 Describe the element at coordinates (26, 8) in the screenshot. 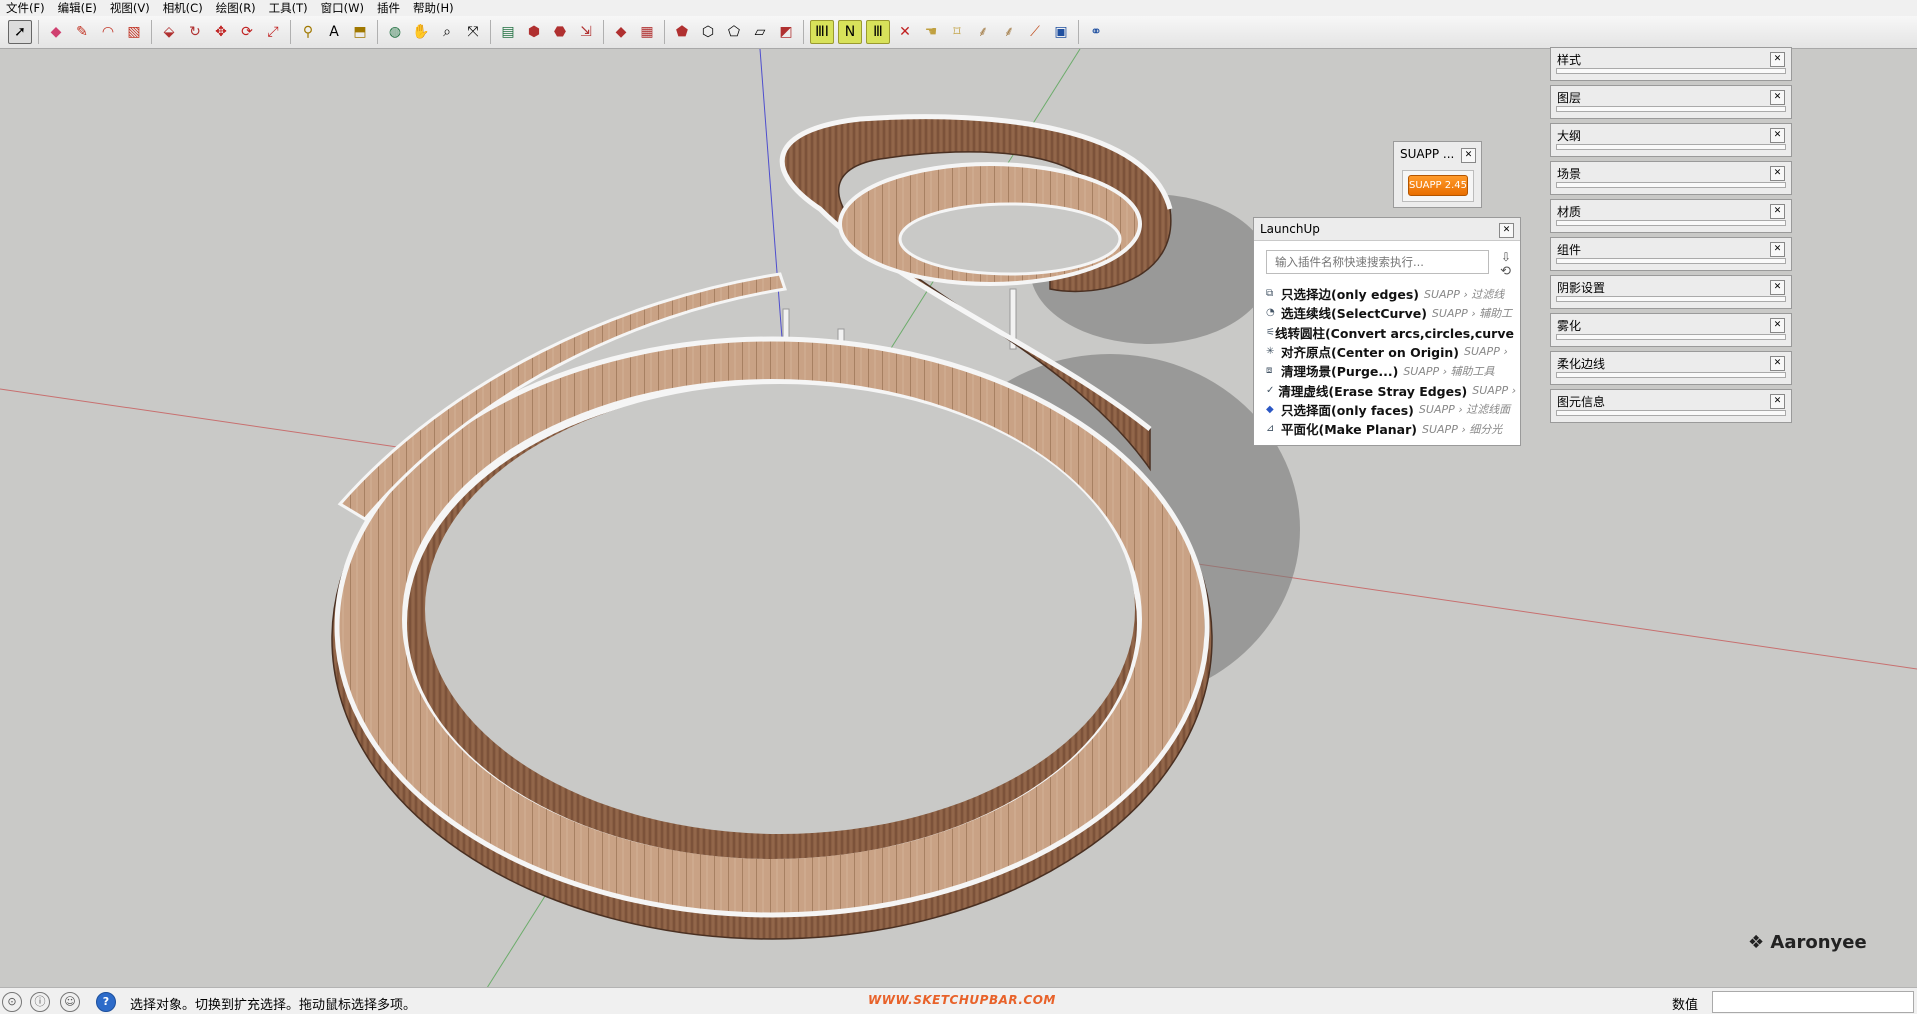

I see `menu-file: 文件(F)` at that location.